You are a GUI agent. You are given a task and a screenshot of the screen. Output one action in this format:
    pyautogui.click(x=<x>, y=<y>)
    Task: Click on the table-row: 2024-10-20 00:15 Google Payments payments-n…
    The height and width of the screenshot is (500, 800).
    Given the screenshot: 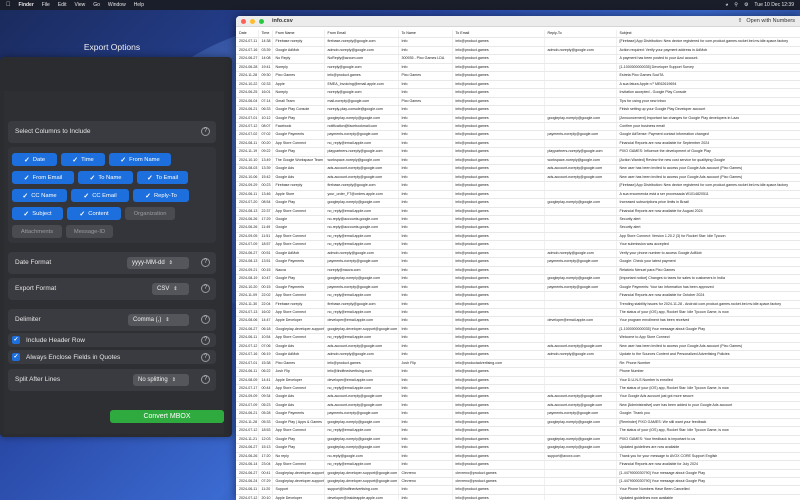 What is the action you would take?
    pyautogui.click(x=518, y=288)
    